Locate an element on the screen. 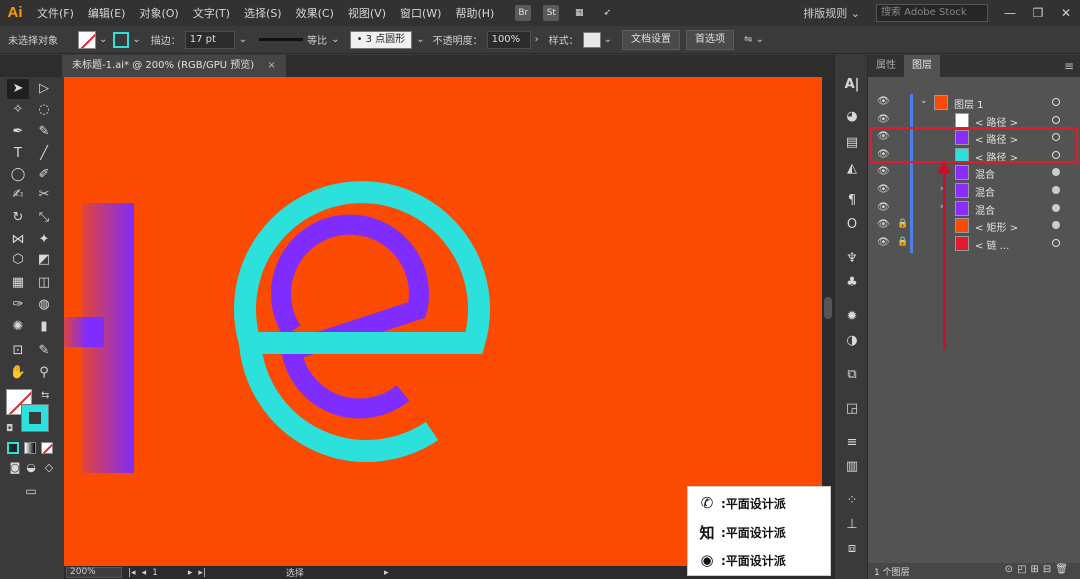 This screenshot has width=1080, height=579. magic-wand-tool-icon: ✧ is located at coordinates (18, 110).